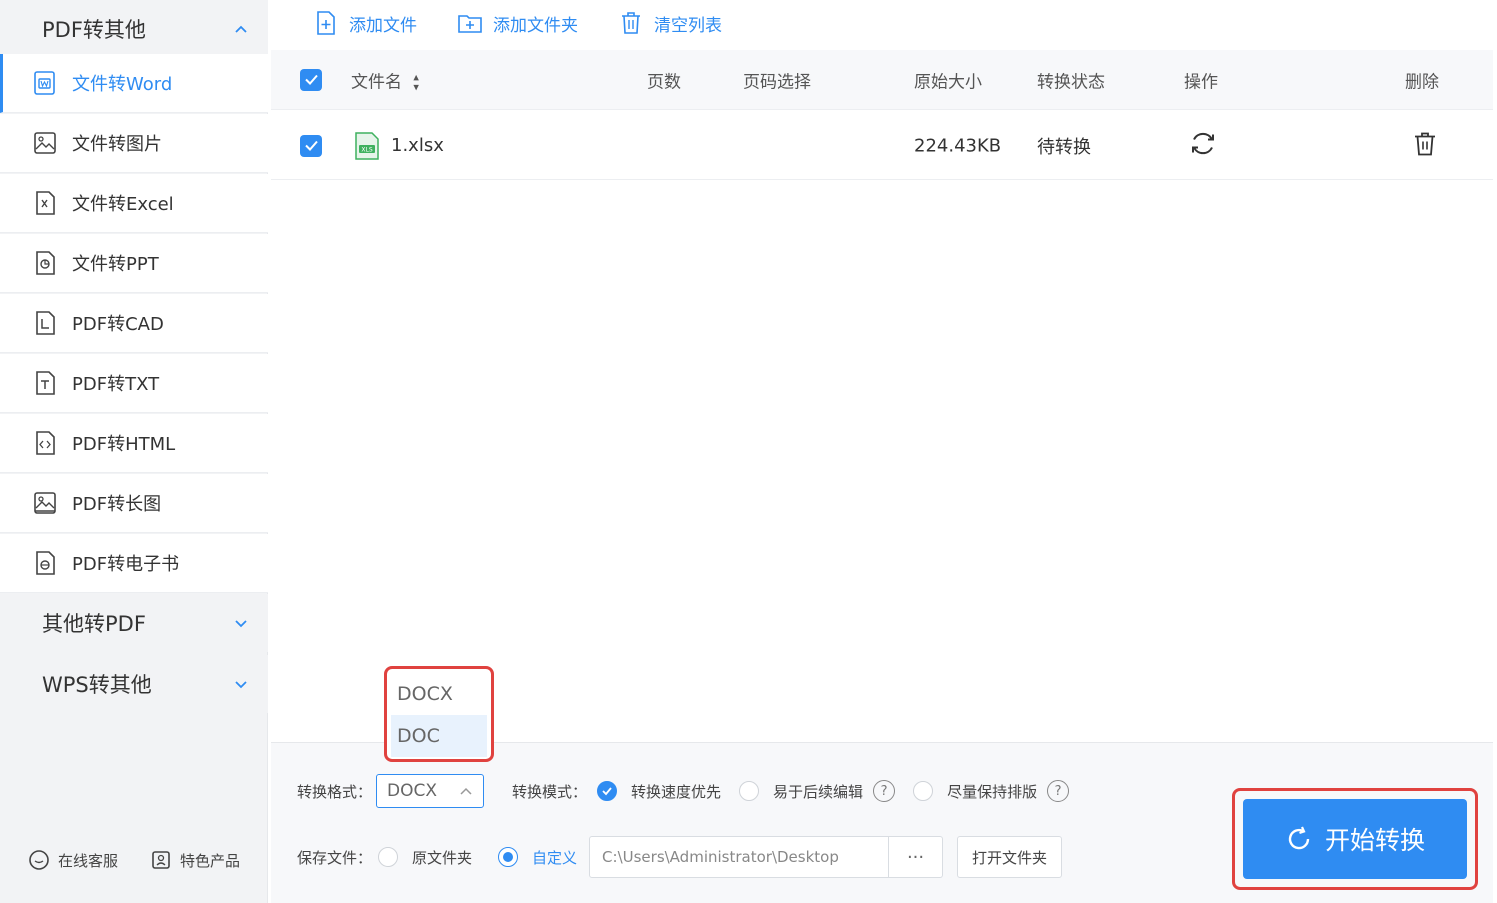  I want to click on sidebar-item-file-to-ppt: 文件转PPT, so click(134, 263).